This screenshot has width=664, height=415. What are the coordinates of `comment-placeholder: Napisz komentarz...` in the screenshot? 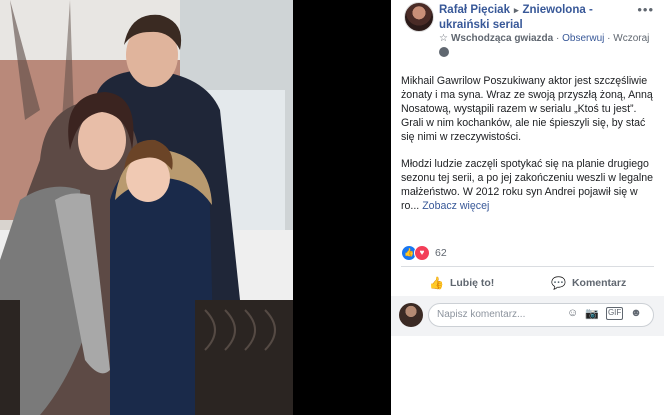 It's located at (481, 314).